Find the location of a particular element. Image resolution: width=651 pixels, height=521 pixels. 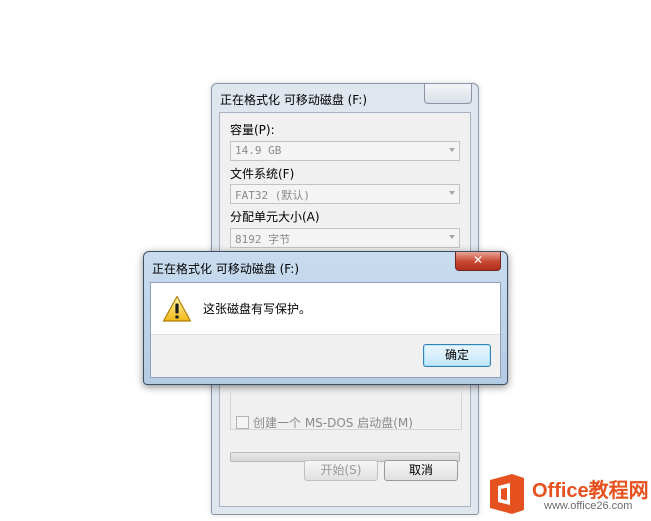

msdos-startup-option: 创建一个 MS-DOS 启动盘(M) is located at coordinates (324, 422).